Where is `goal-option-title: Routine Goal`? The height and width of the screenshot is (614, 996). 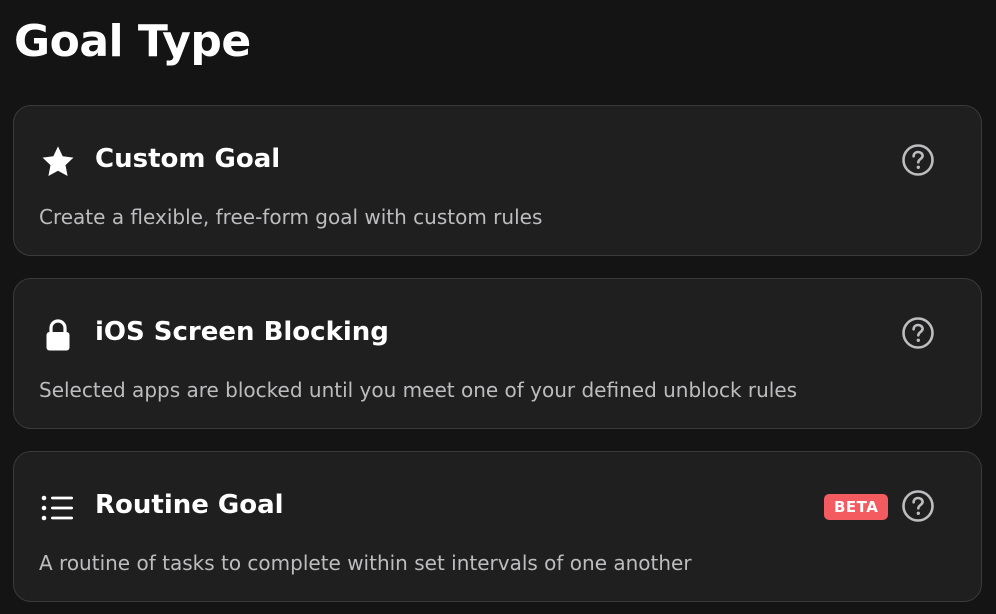
goal-option-title: Routine Goal is located at coordinates (189, 505).